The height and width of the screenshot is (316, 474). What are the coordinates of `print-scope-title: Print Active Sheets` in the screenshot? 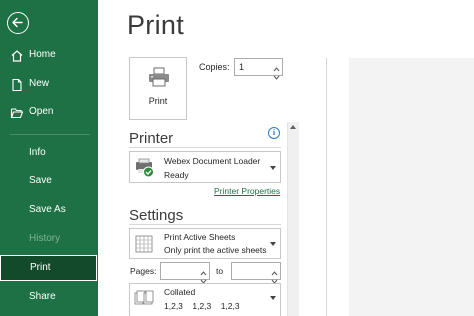 It's located at (200, 237).